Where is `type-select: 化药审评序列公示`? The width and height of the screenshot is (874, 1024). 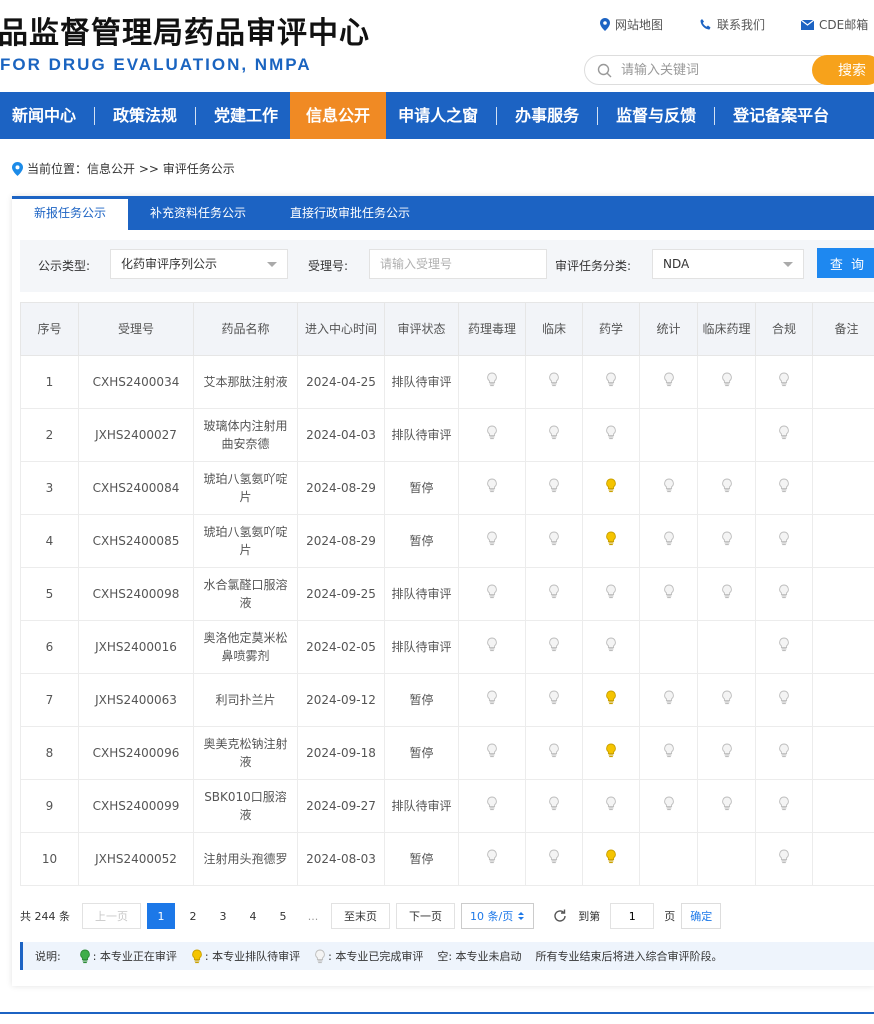 type-select: 化药审评序列公示 is located at coordinates (199, 264).